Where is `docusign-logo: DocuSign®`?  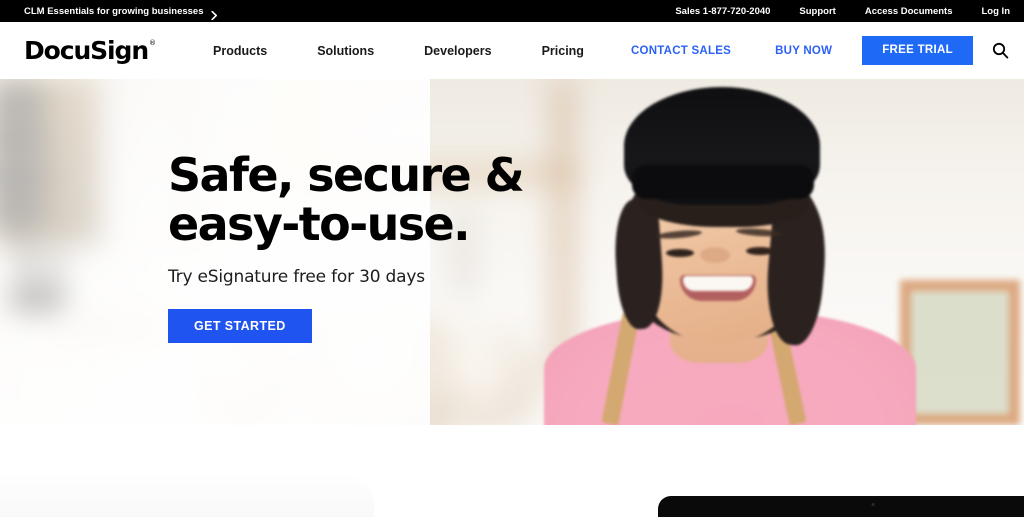
docusign-logo: DocuSign® is located at coordinates (90, 50).